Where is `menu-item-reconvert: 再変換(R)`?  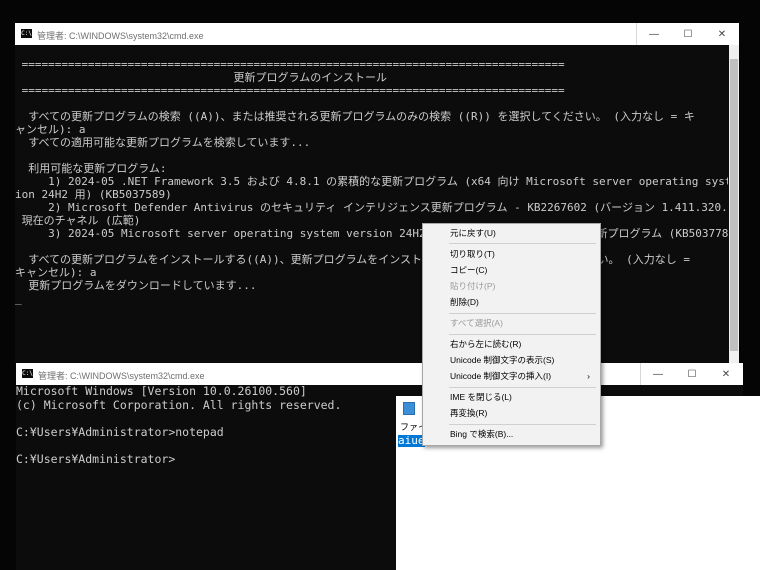 menu-item-reconvert: 再変換(R) is located at coordinates (511, 413).